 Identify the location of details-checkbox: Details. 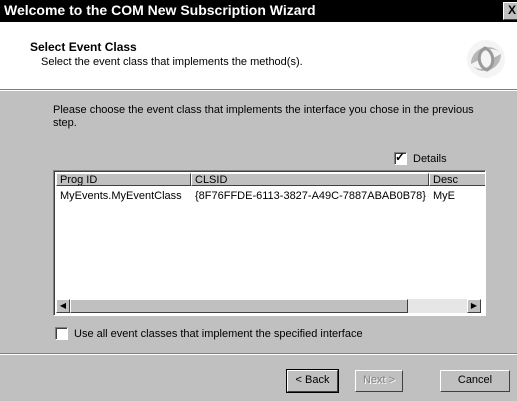
(420, 157).